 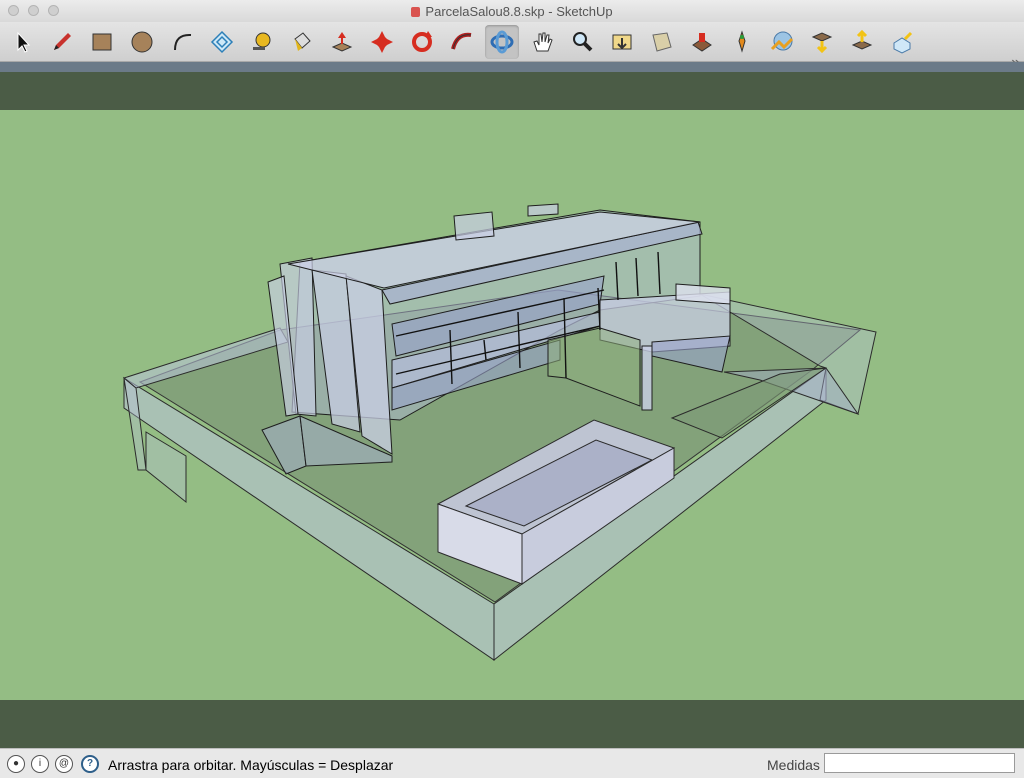 I want to click on add-location-icon, so click(x=742, y=42).